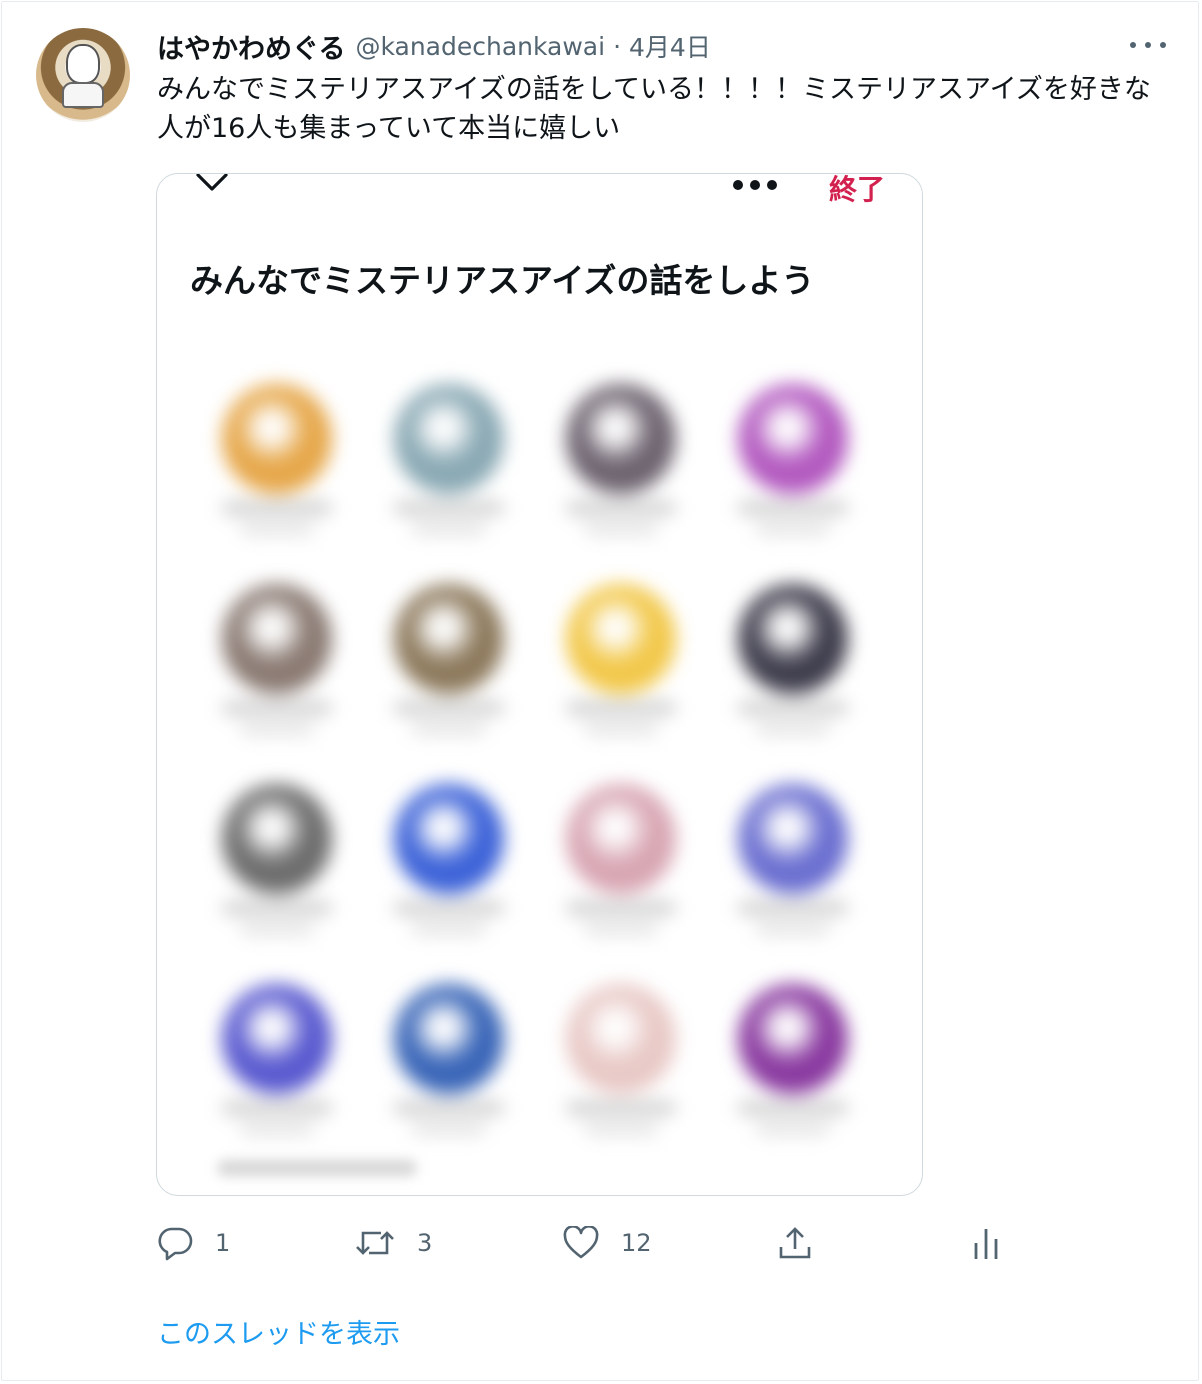  What do you see at coordinates (278, 1331) in the screenshot?
I see `show-thread-link: このスレッドを表示` at bounding box center [278, 1331].